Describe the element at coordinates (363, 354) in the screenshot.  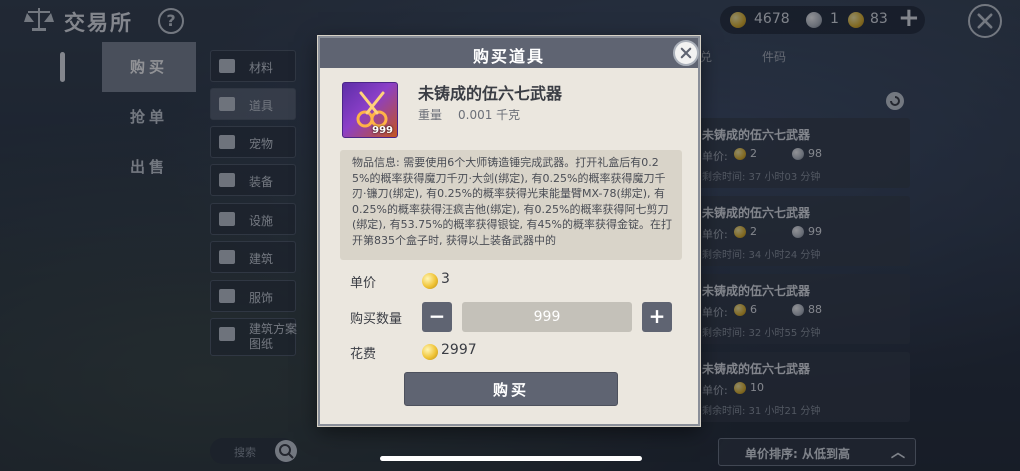
I see `cost-label: 花费` at that location.